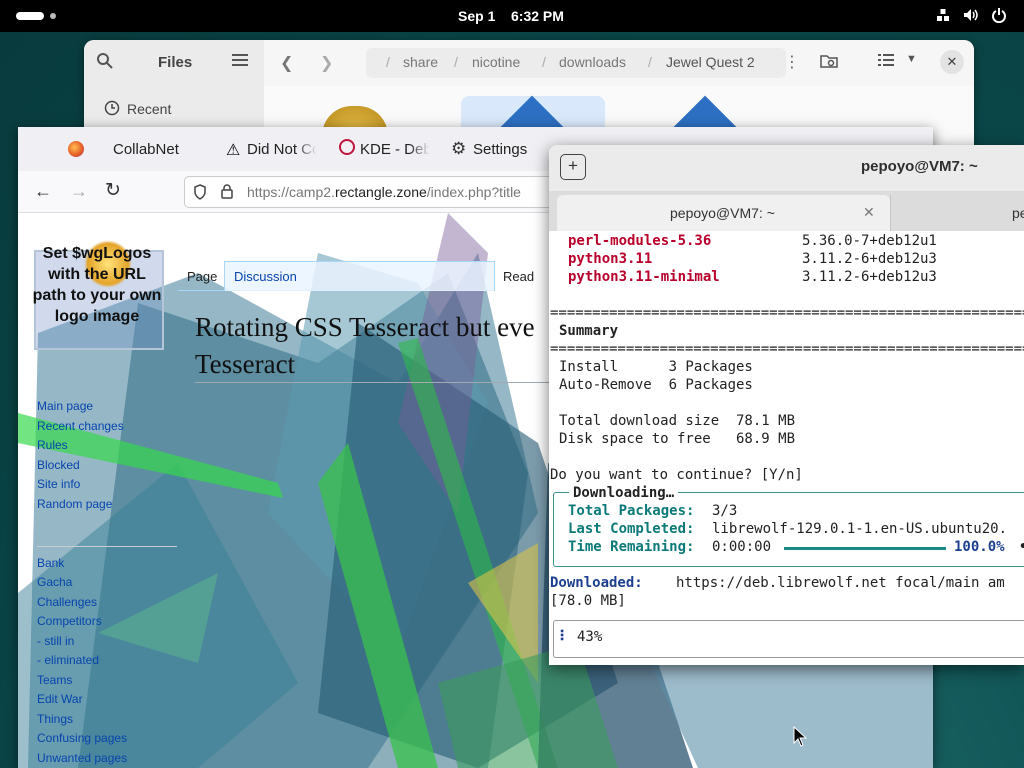  I want to click on top-bar: Sep 1 6:32 PM, so click(512, 16).